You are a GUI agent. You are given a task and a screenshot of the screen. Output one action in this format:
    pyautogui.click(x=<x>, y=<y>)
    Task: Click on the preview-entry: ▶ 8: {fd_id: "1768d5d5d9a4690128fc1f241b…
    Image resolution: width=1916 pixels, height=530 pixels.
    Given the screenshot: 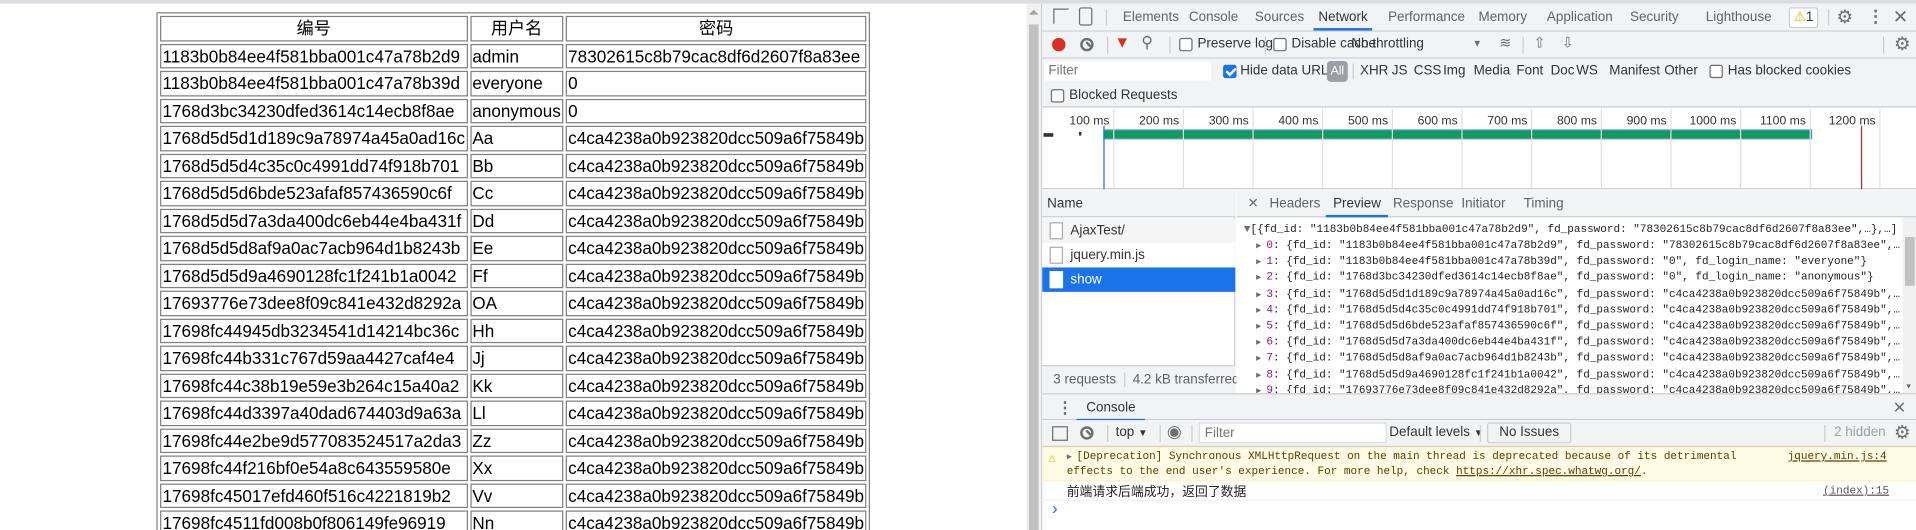 What is the action you would take?
    pyautogui.click(x=1578, y=374)
    